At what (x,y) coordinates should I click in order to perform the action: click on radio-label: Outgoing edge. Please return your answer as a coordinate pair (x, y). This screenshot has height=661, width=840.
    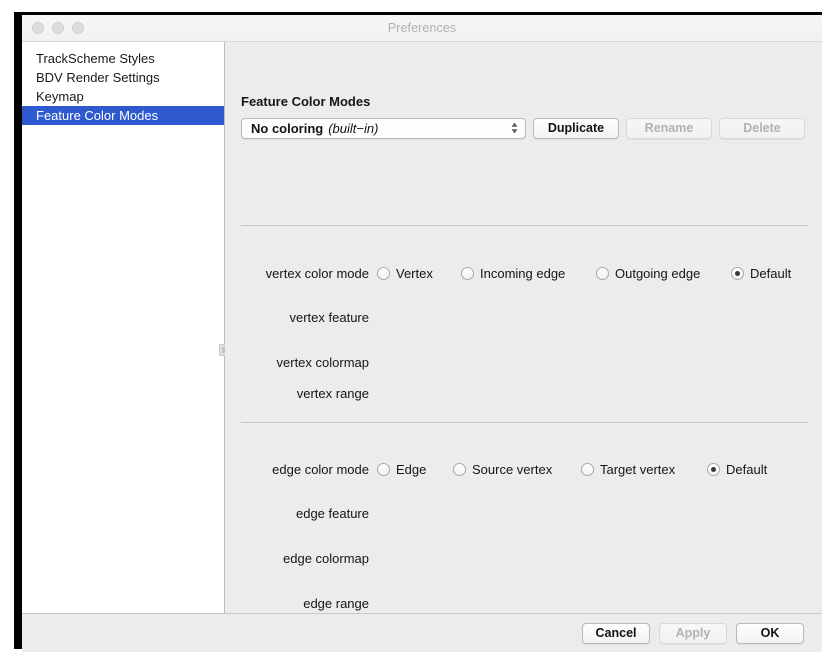
    Looking at the image, I should click on (658, 273).